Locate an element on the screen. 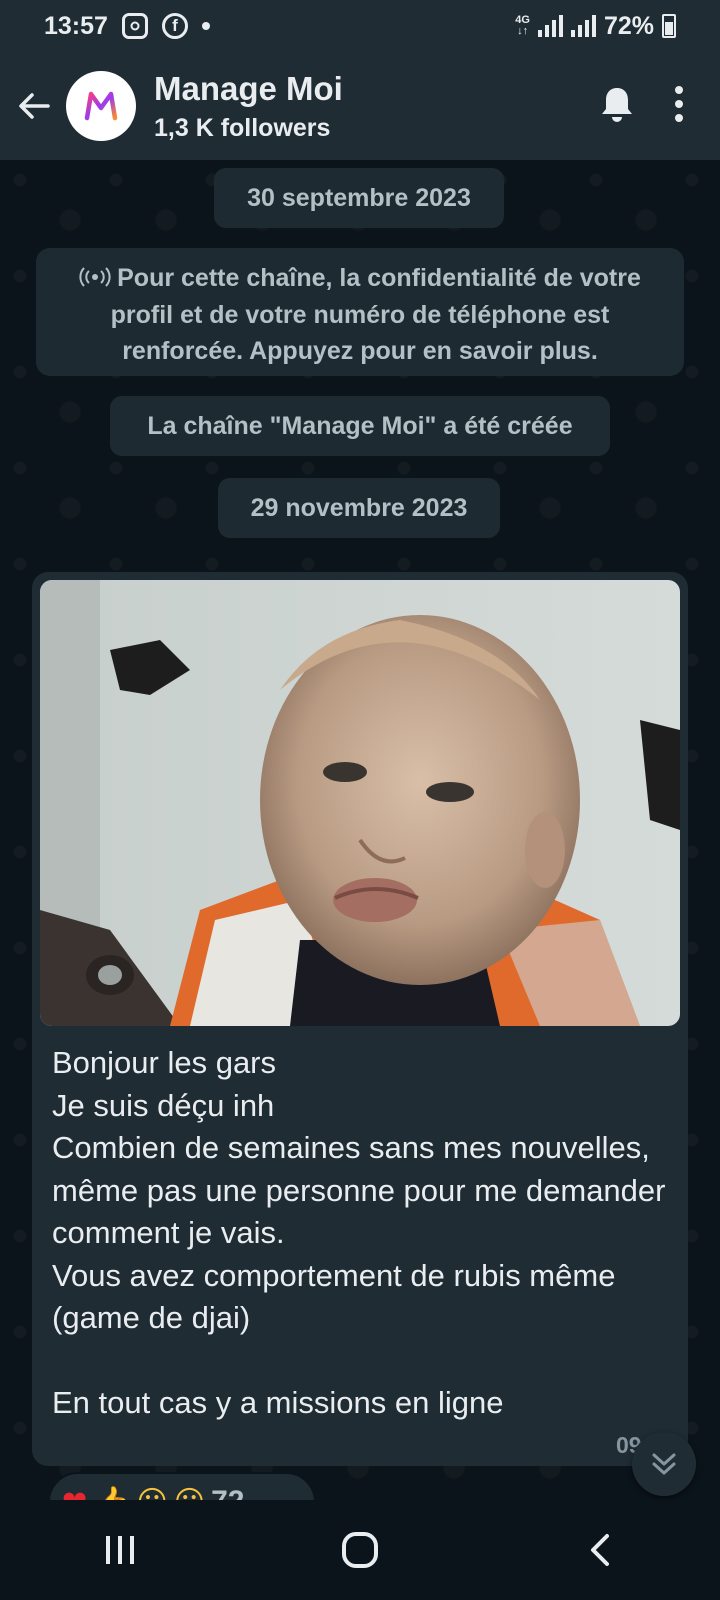  bell-icon is located at coordinates (617, 104).